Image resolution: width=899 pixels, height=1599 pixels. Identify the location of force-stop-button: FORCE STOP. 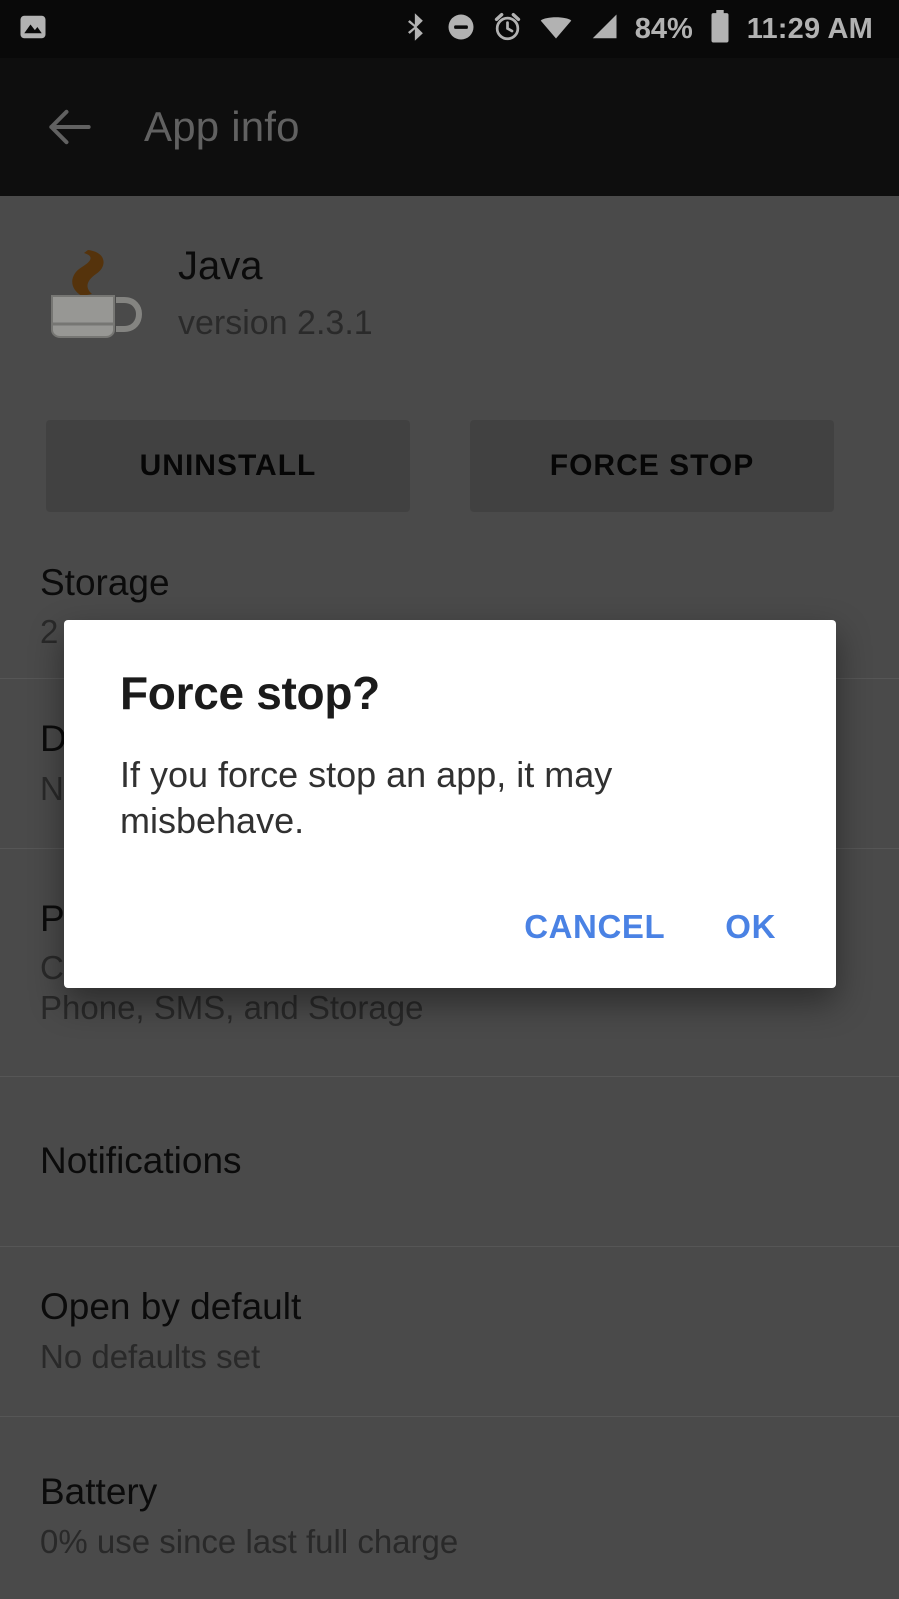
(652, 466).